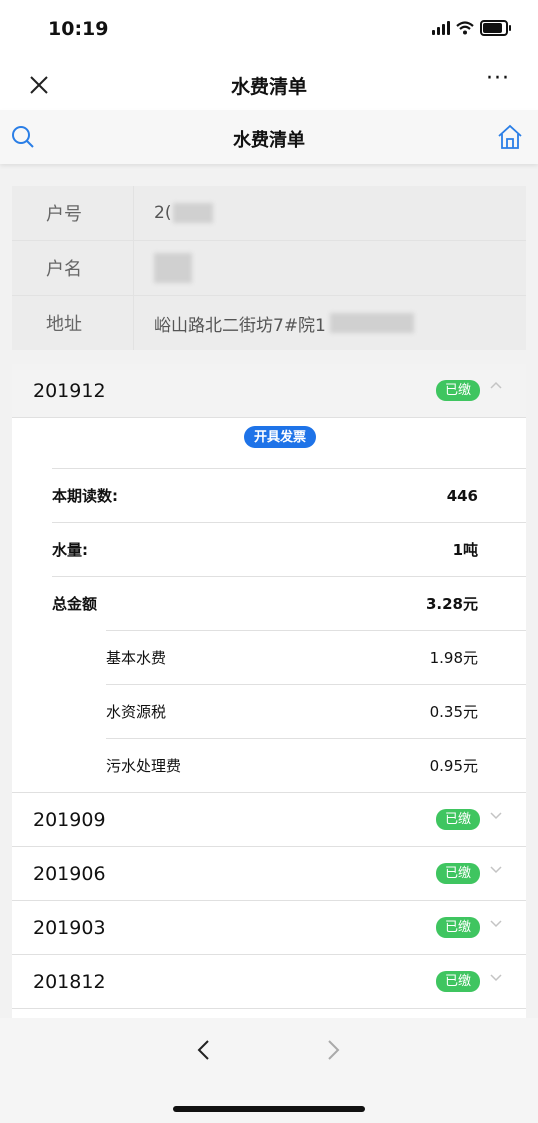 The height and width of the screenshot is (1123, 538). I want to click on subdetail-value: 1.98元, so click(453, 658).